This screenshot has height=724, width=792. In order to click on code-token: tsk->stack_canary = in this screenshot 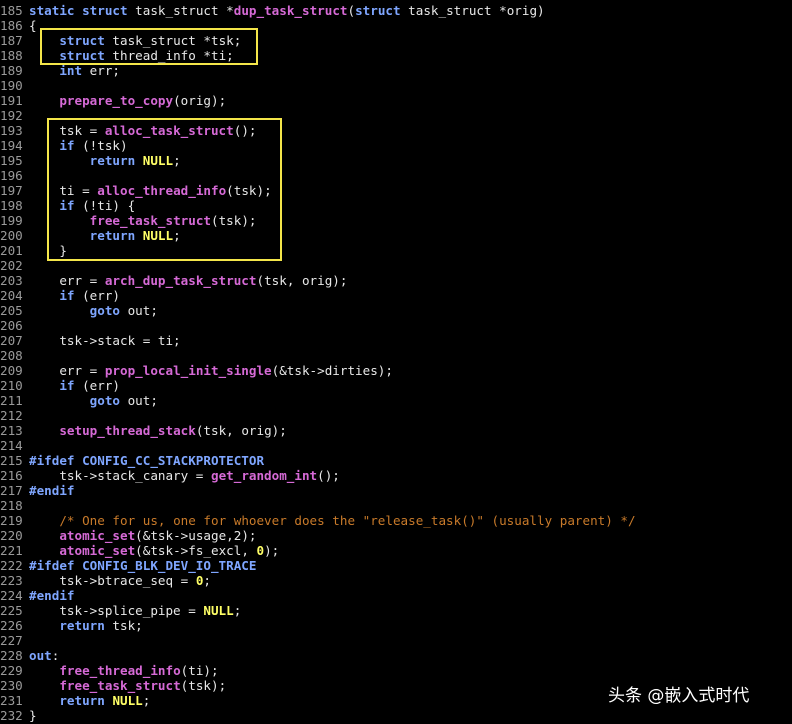, I will do `click(120, 475)`.